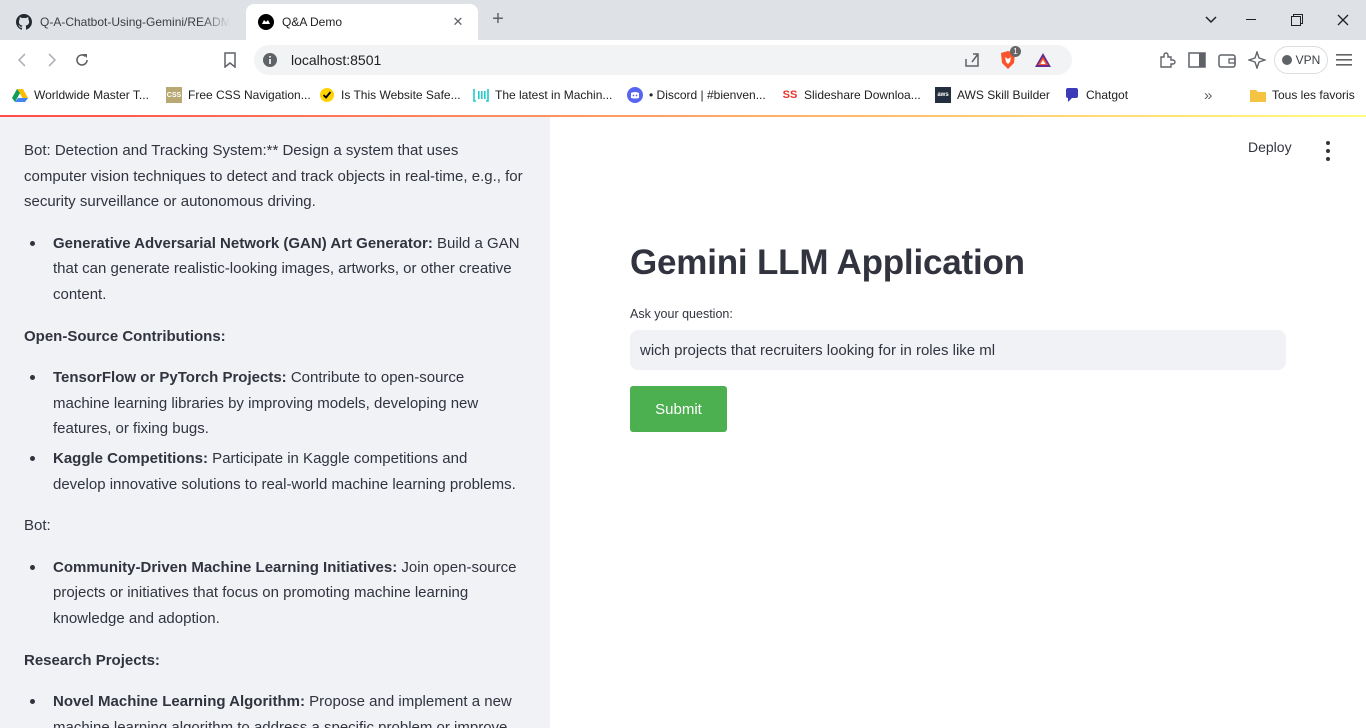 This screenshot has height=728, width=1366. Describe the element at coordinates (1258, 95) in the screenshot. I see `folder-icon` at that location.